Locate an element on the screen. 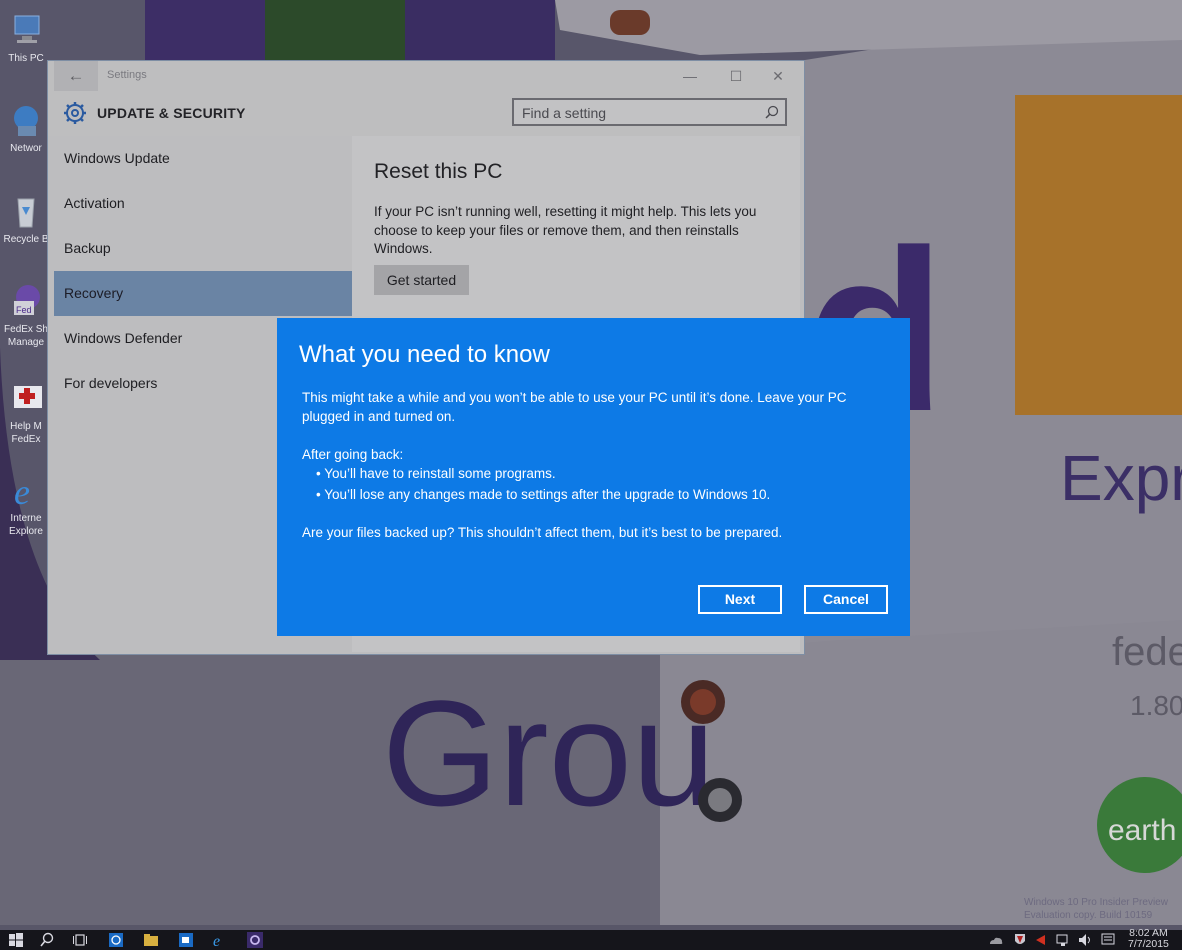 This screenshot has height=950, width=1182. desktop-icon-internet-explorer: e Interne Explore is located at coordinates (26, 505).